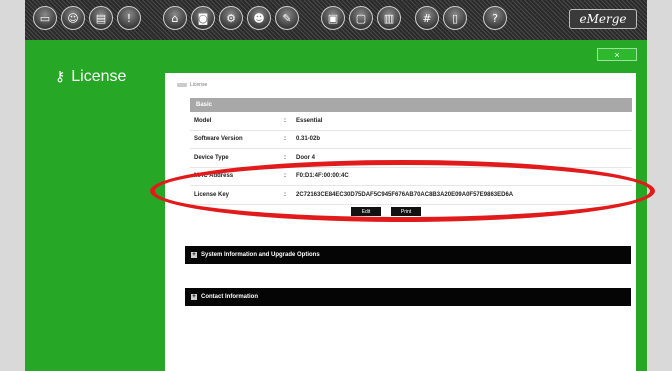 The width and height of the screenshot is (672, 371). I want to click on contact-info-panel-header: + Contact Information, so click(408, 297).